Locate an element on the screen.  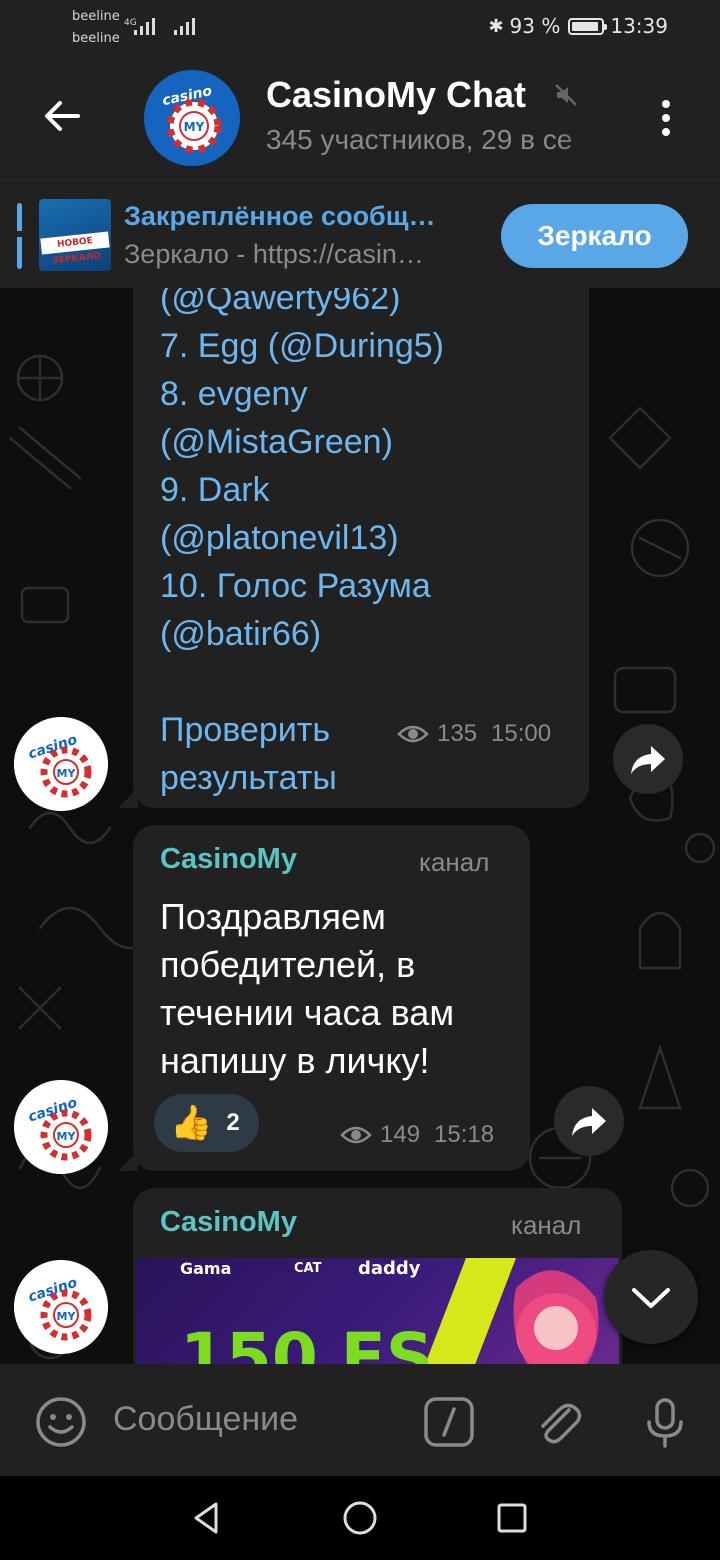
brand-gama: Gama is located at coordinates (205, 1268).